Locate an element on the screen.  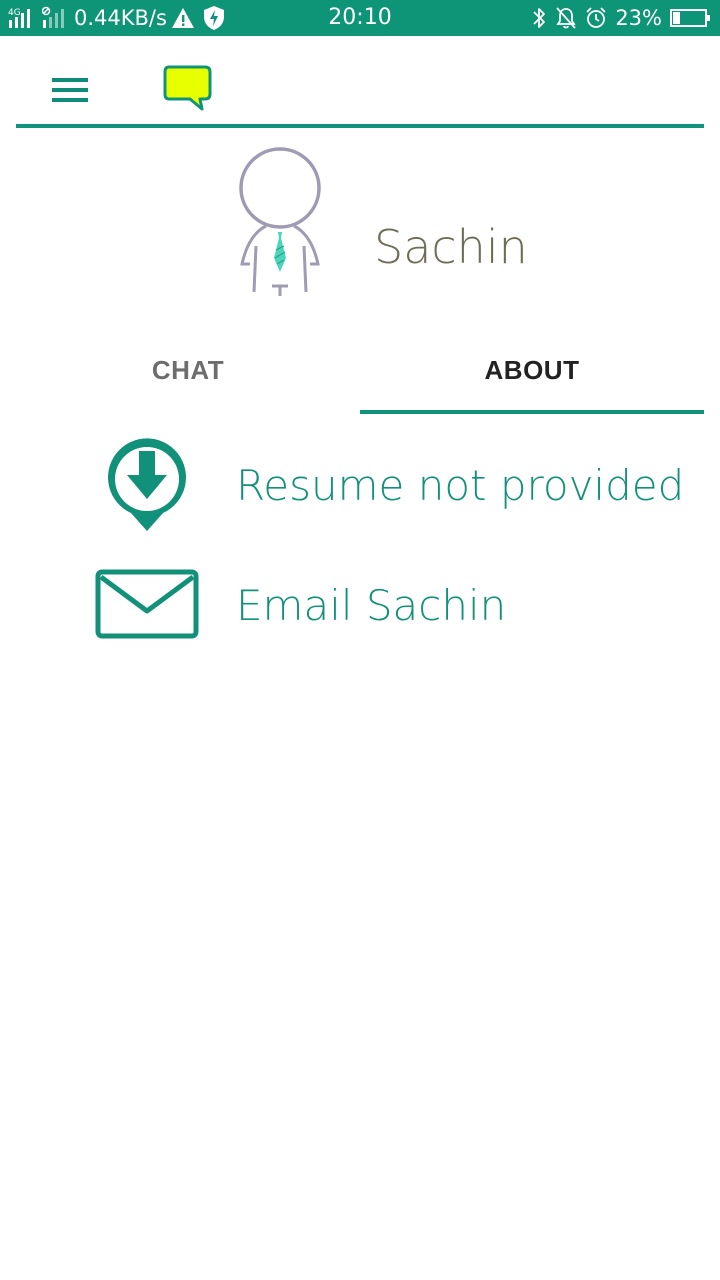
resume-label: Resume not provided is located at coordinates (460, 485).